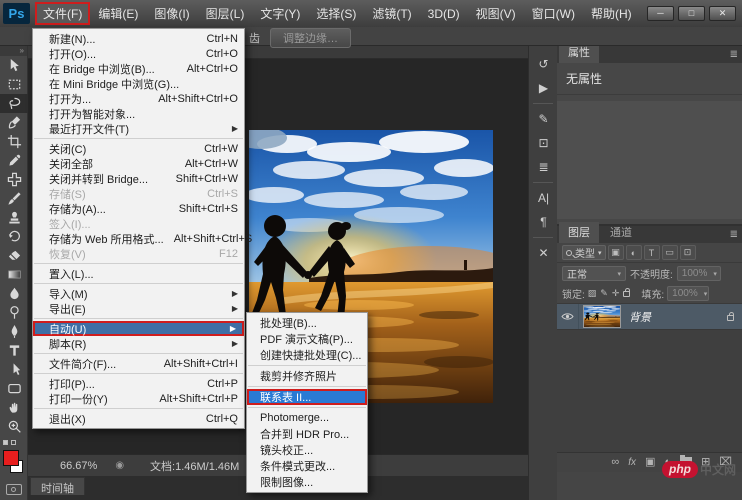 This screenshot has height=500, width=742. I want to click on menubar-item-2: 编辑(E), so click(118, 13).